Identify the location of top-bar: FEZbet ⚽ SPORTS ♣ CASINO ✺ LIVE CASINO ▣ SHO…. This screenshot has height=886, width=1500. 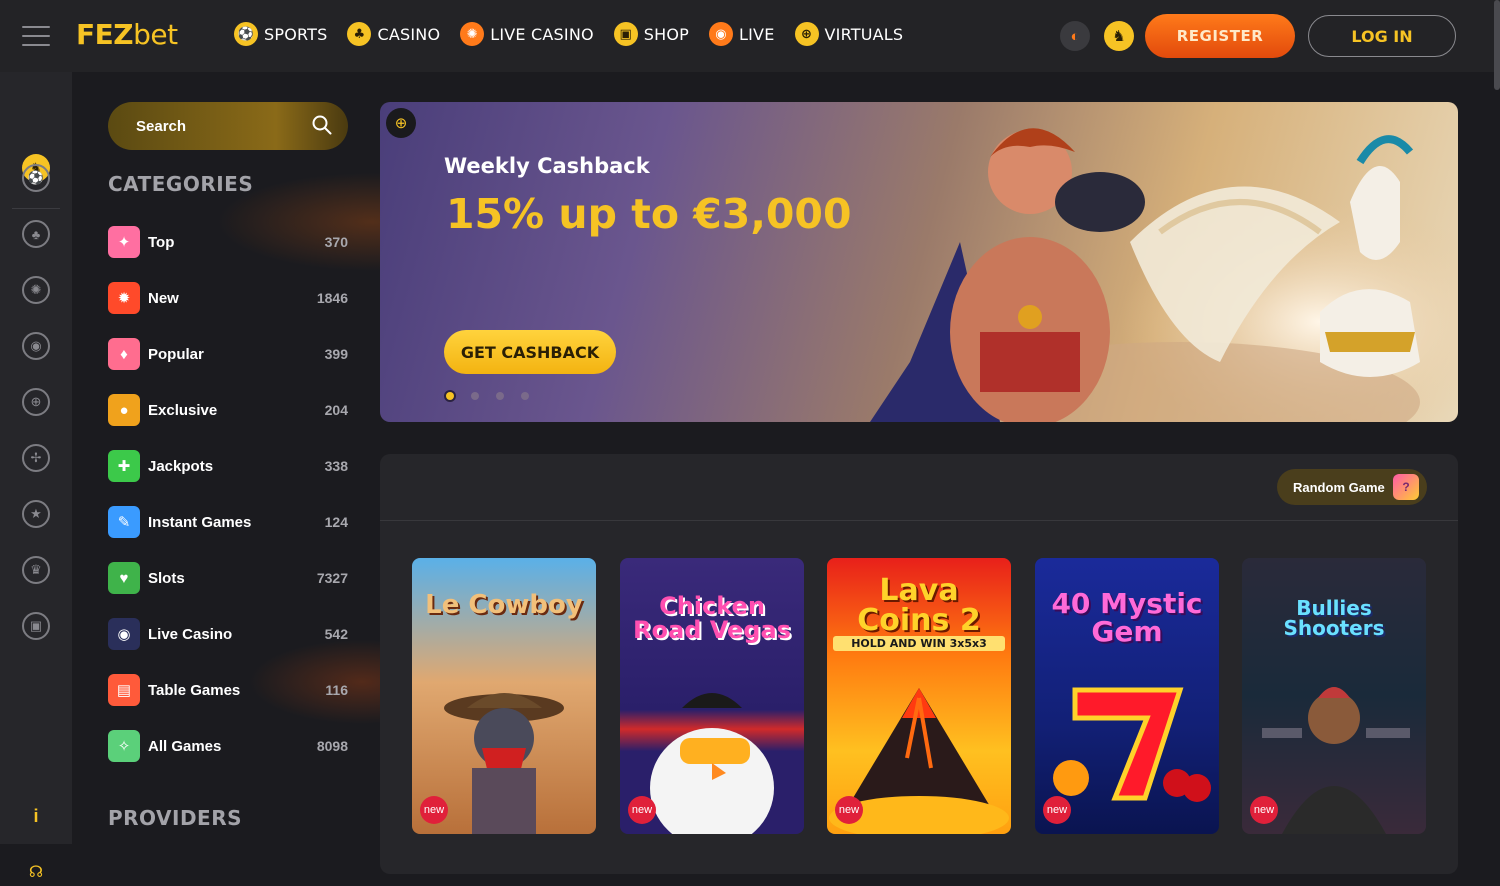
(750, 45).